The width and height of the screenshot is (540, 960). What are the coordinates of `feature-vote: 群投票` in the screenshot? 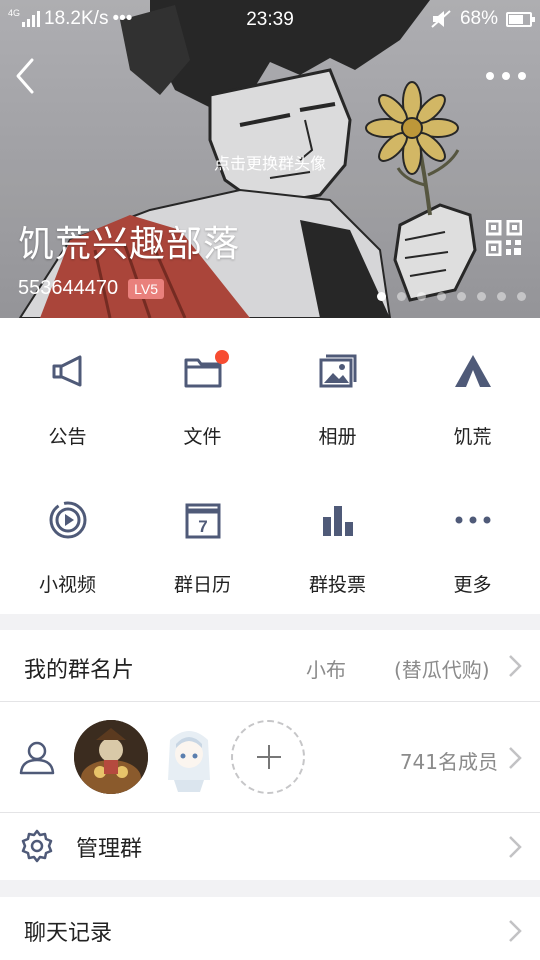 It's located at (337, 540).